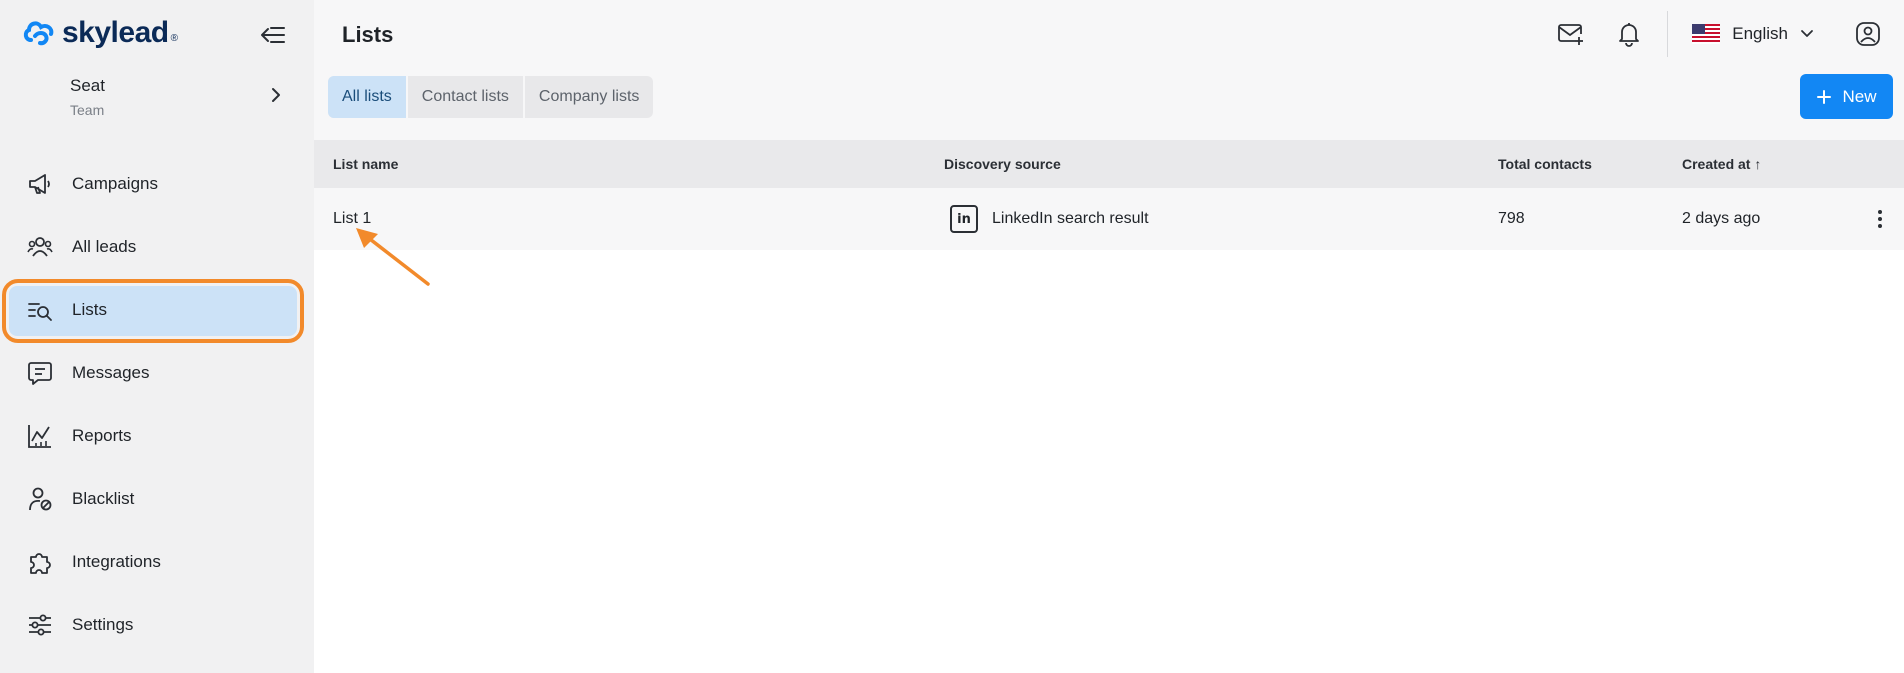  Describe the element at coordinates (393, 257) in the screenshot. I see `annotation-arrow-icon` at that location.